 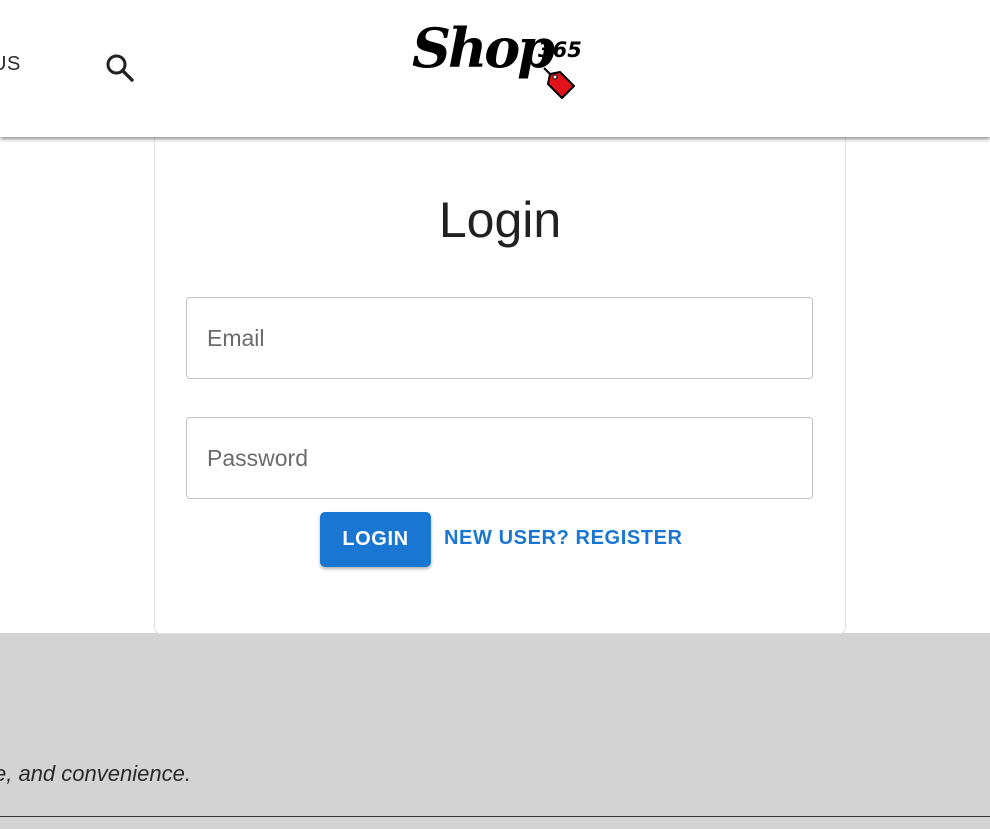 I want to click on footer-divider, so click(x=495, y=816).